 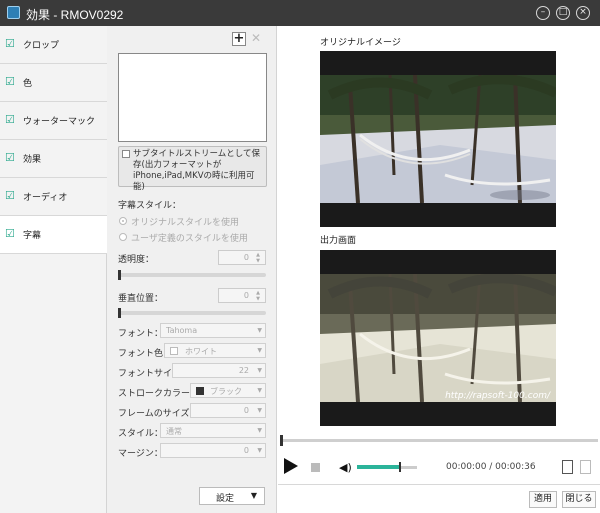 I want to click on font-size-select: 22 ▼, so click(x=219, y=370).